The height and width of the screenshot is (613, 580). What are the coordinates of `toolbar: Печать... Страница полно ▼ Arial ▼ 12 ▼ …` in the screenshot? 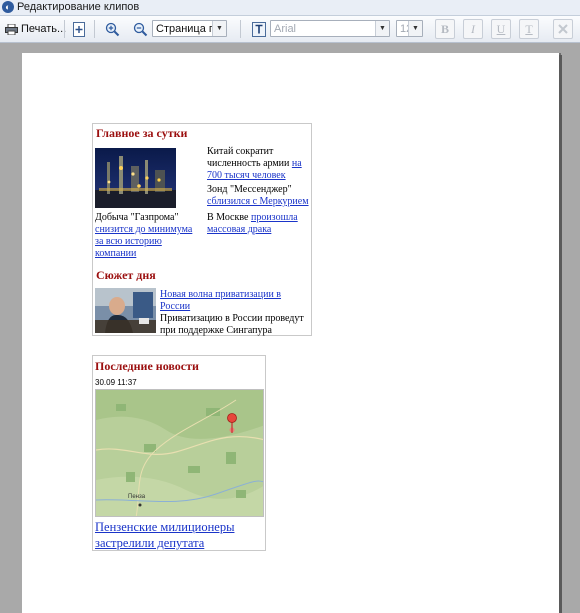 It's located at (290, 29).